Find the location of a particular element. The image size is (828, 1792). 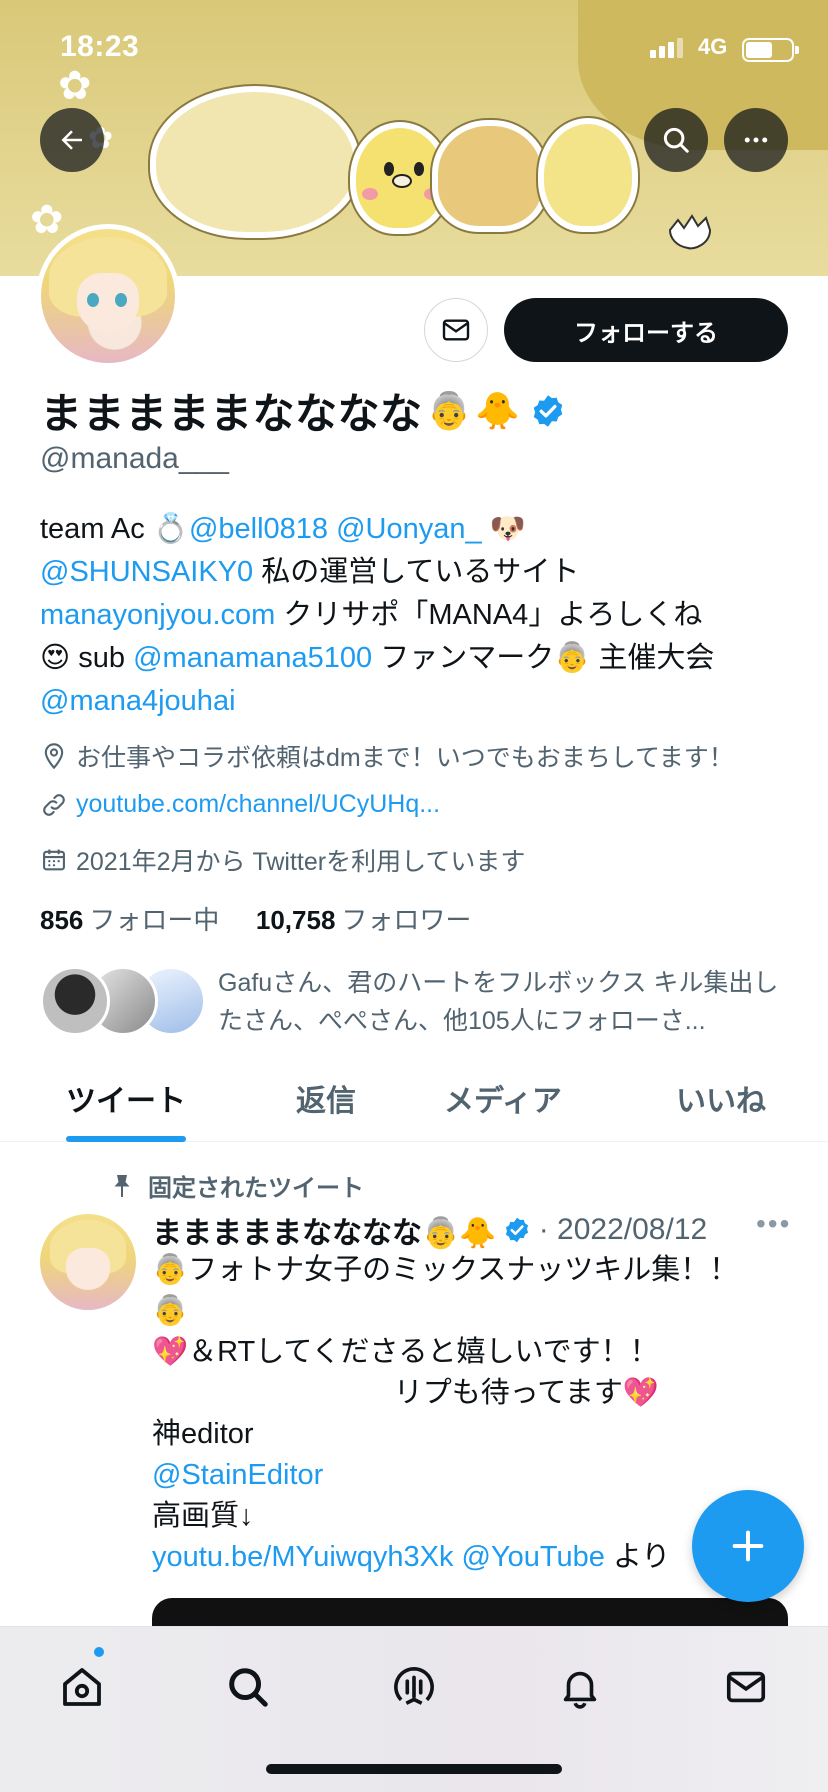

profile-name-row: まままままなななな 👵 🐥 is located at coordinates (303, 410).